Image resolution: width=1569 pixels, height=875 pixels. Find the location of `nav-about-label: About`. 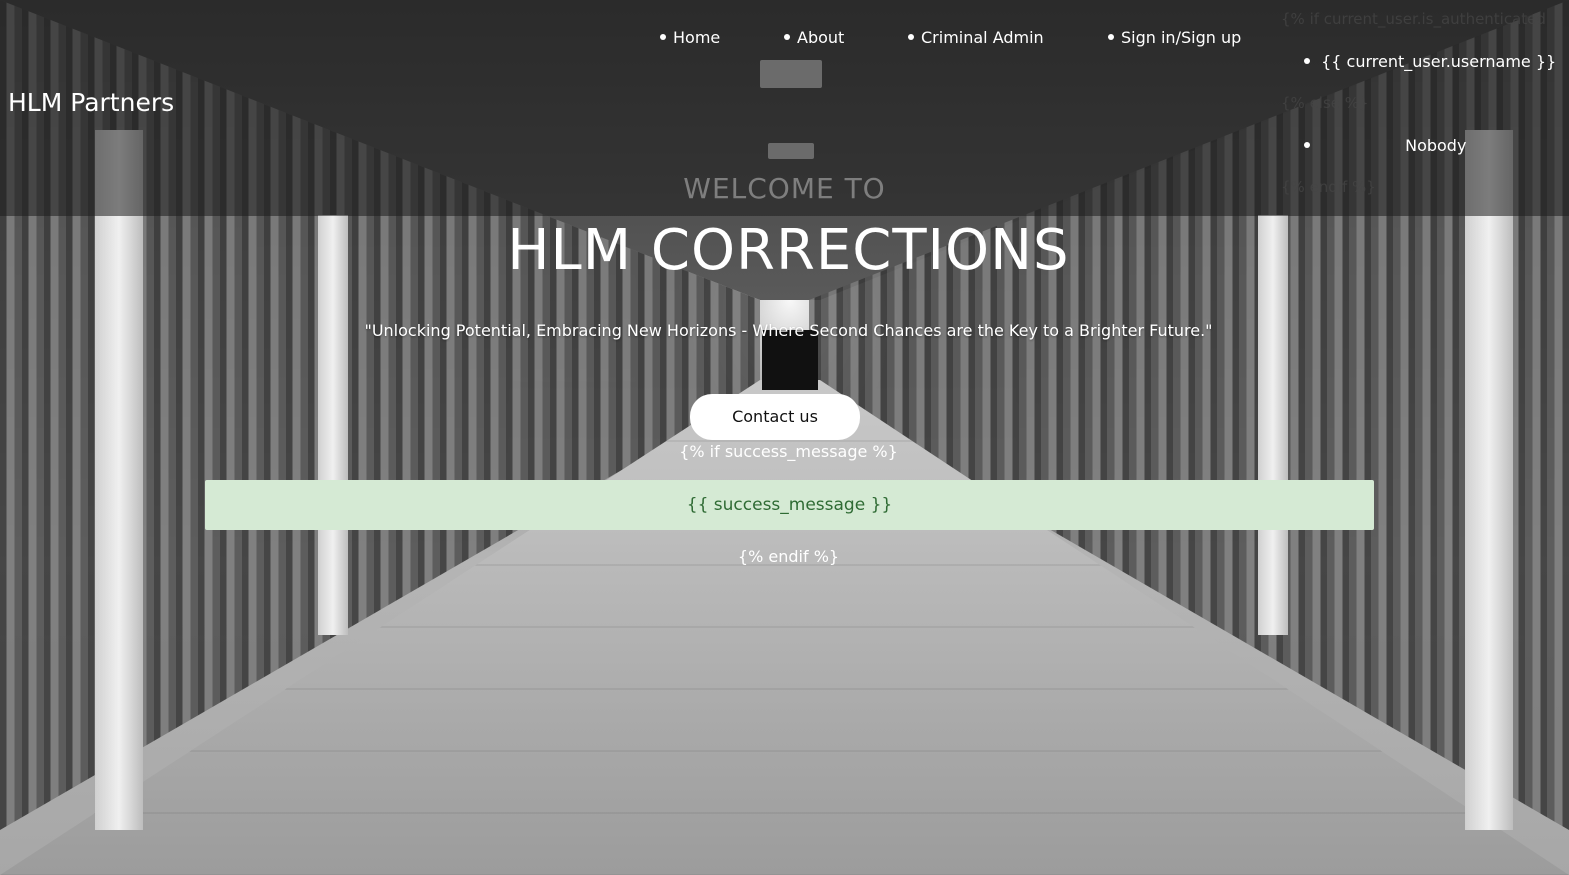

nav-about-label: About is located at coordinates (821, 37).